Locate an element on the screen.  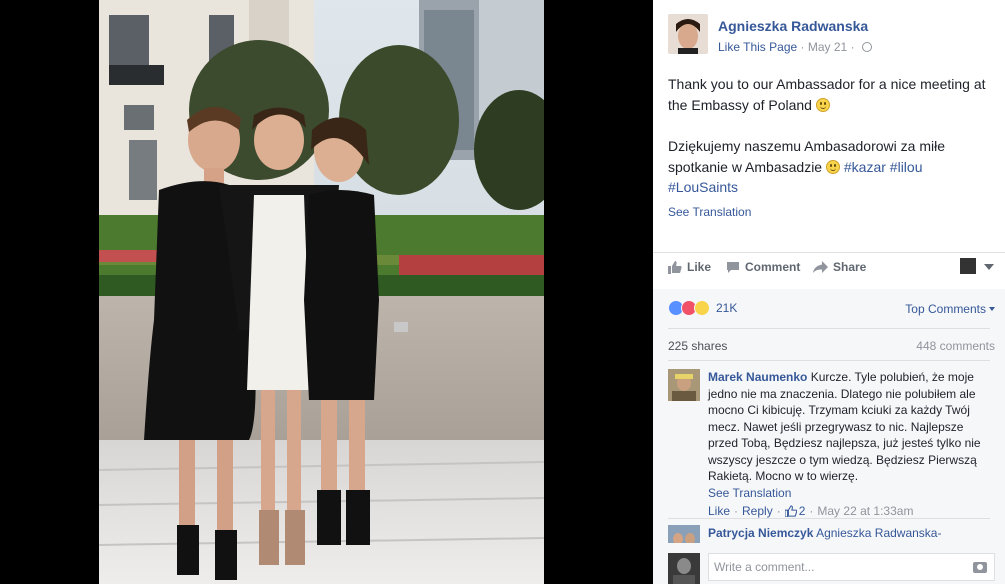
post-as-chevron-down-icon is located at coordinates (989, 267).